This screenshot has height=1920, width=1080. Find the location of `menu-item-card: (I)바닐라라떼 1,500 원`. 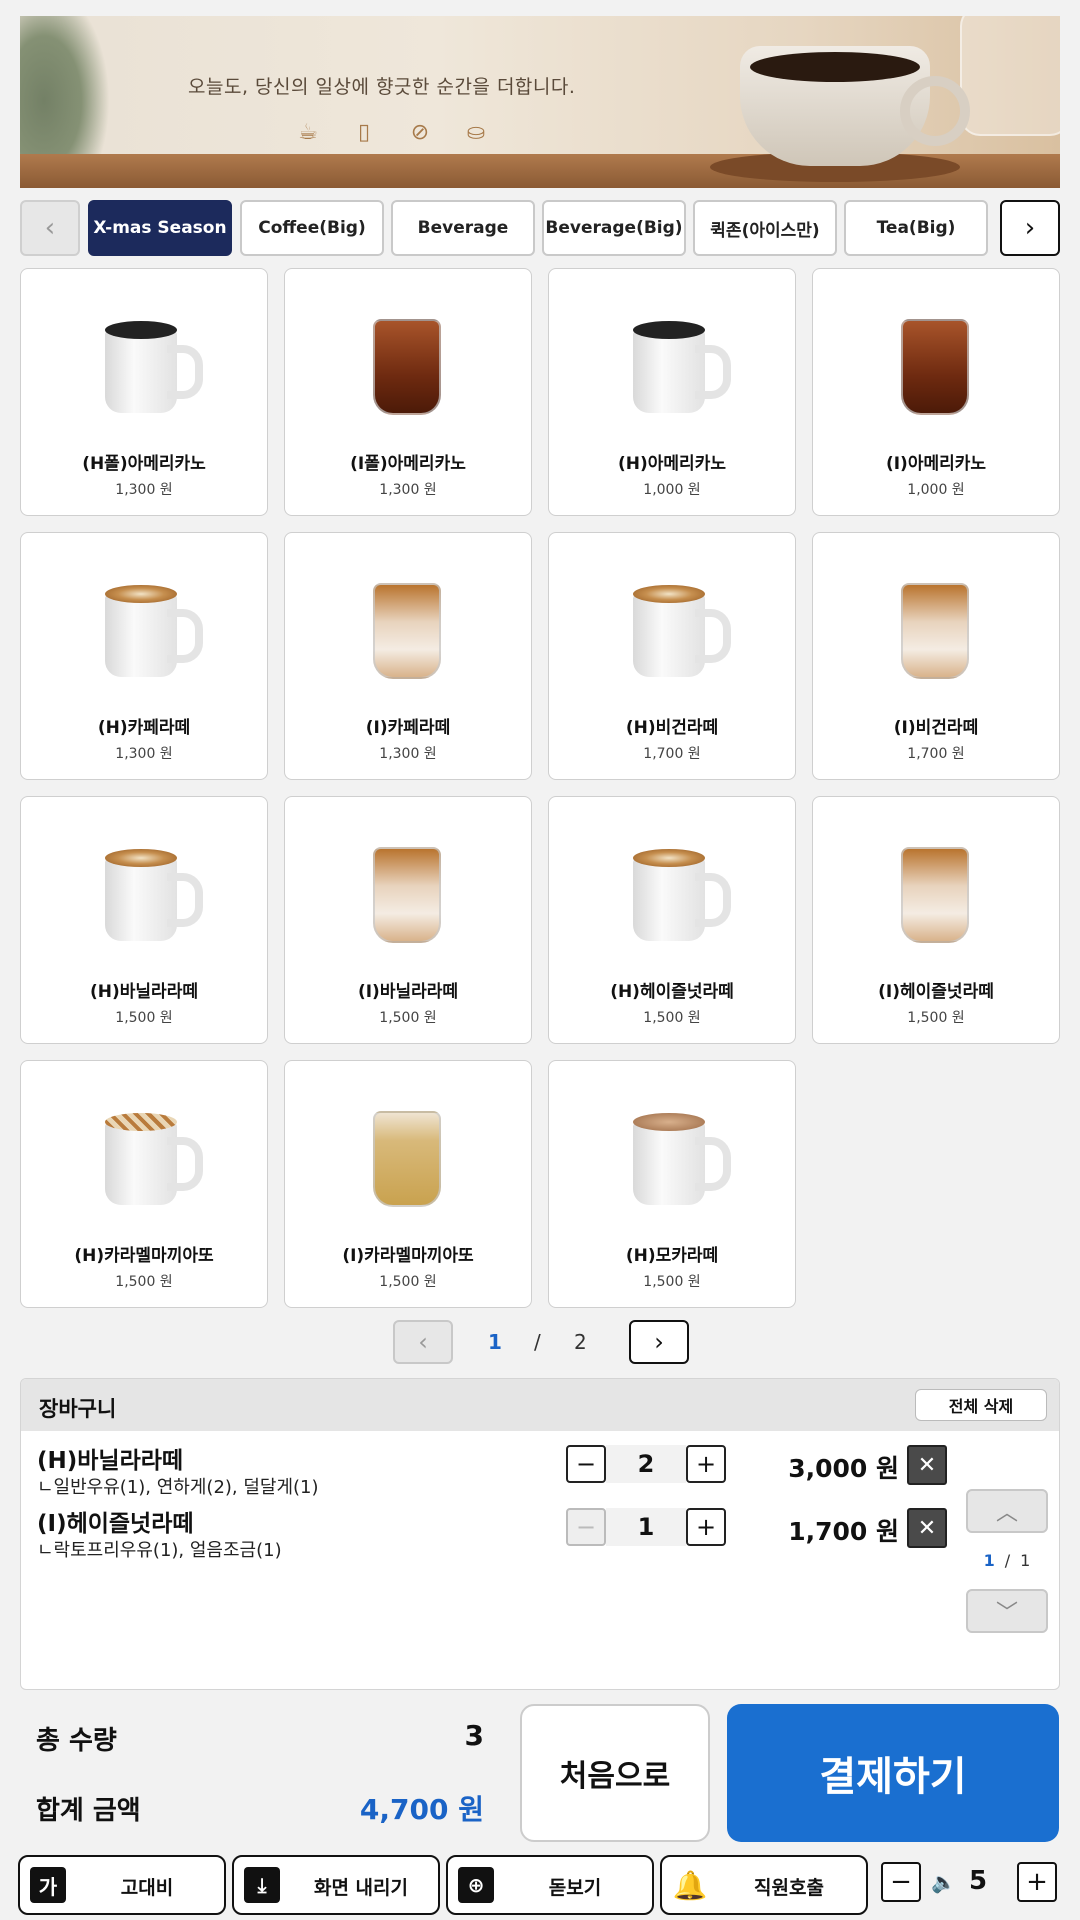

menu-item-card: (I)바닐라라떼 1,500 원 is located at coordinates (408, 920).